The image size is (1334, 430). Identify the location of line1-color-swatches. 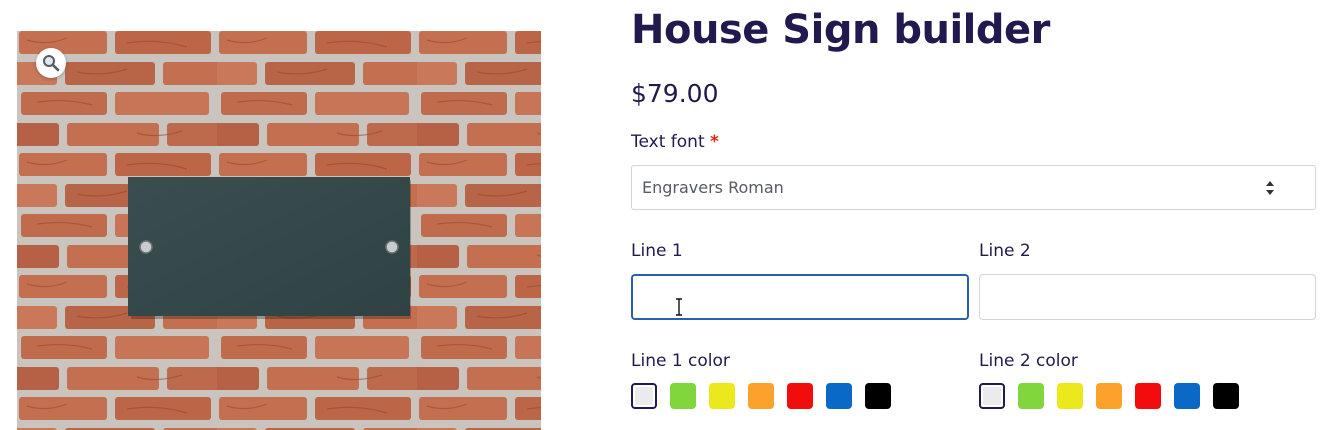
(761, 396).